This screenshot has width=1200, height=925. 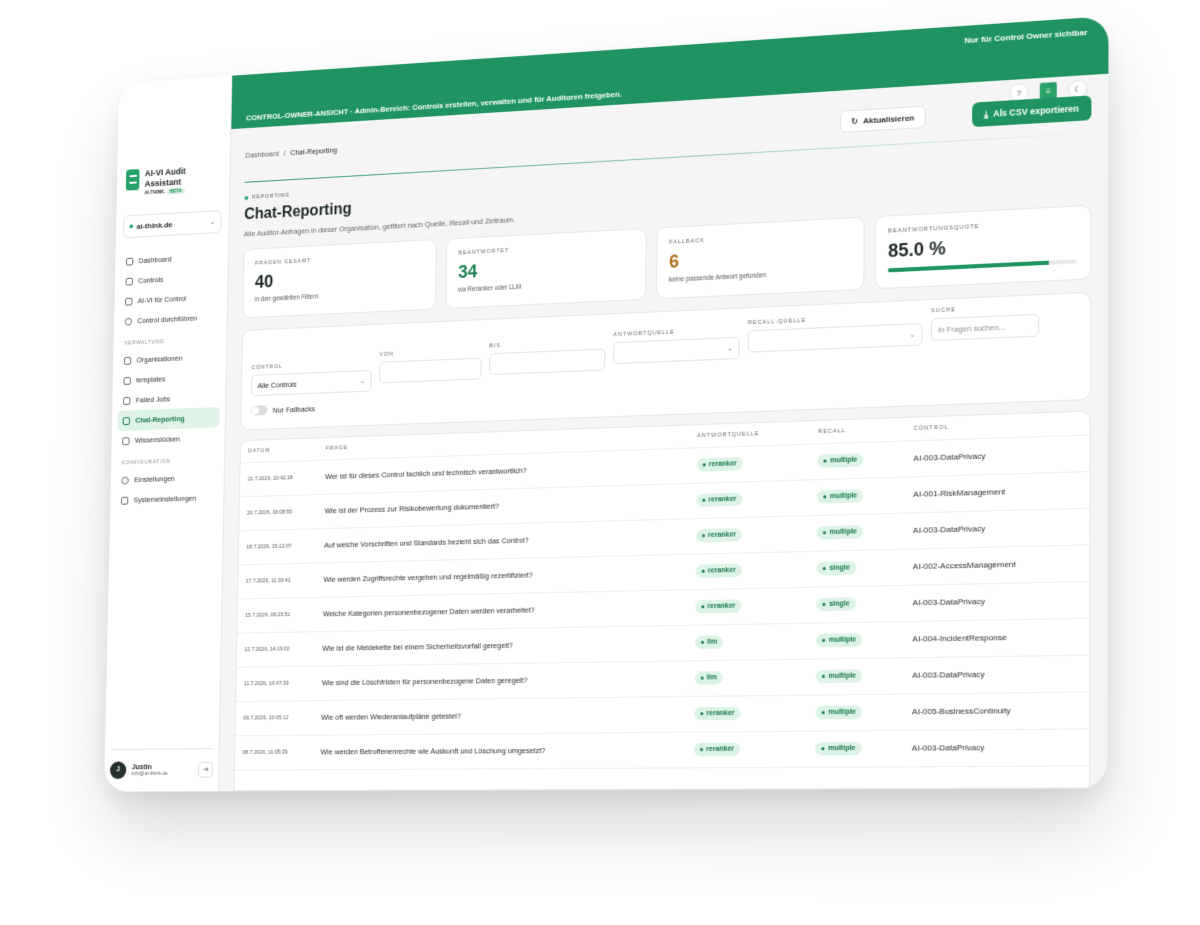 I want to click on refresh-icon: ↻, so click(x=855, y=121).